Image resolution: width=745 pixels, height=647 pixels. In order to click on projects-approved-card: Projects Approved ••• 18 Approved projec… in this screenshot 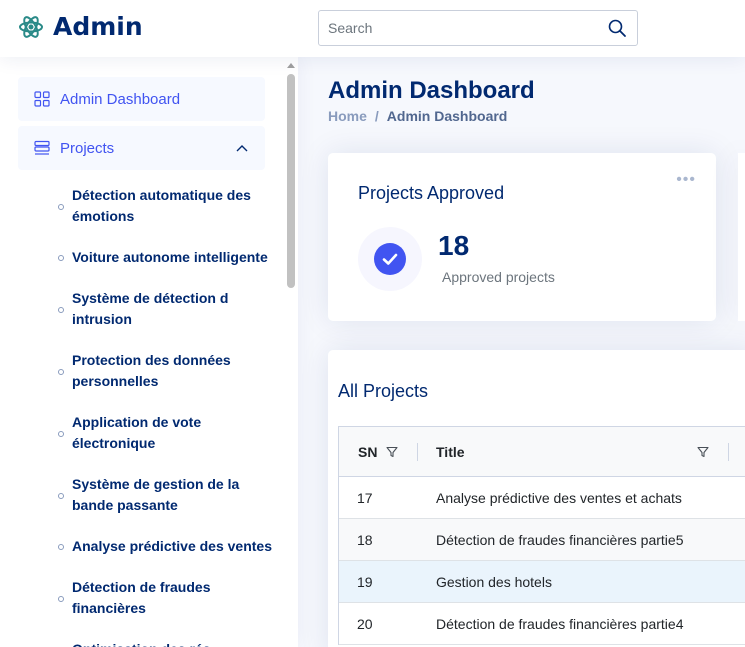, I will do `click(522, 237)`.